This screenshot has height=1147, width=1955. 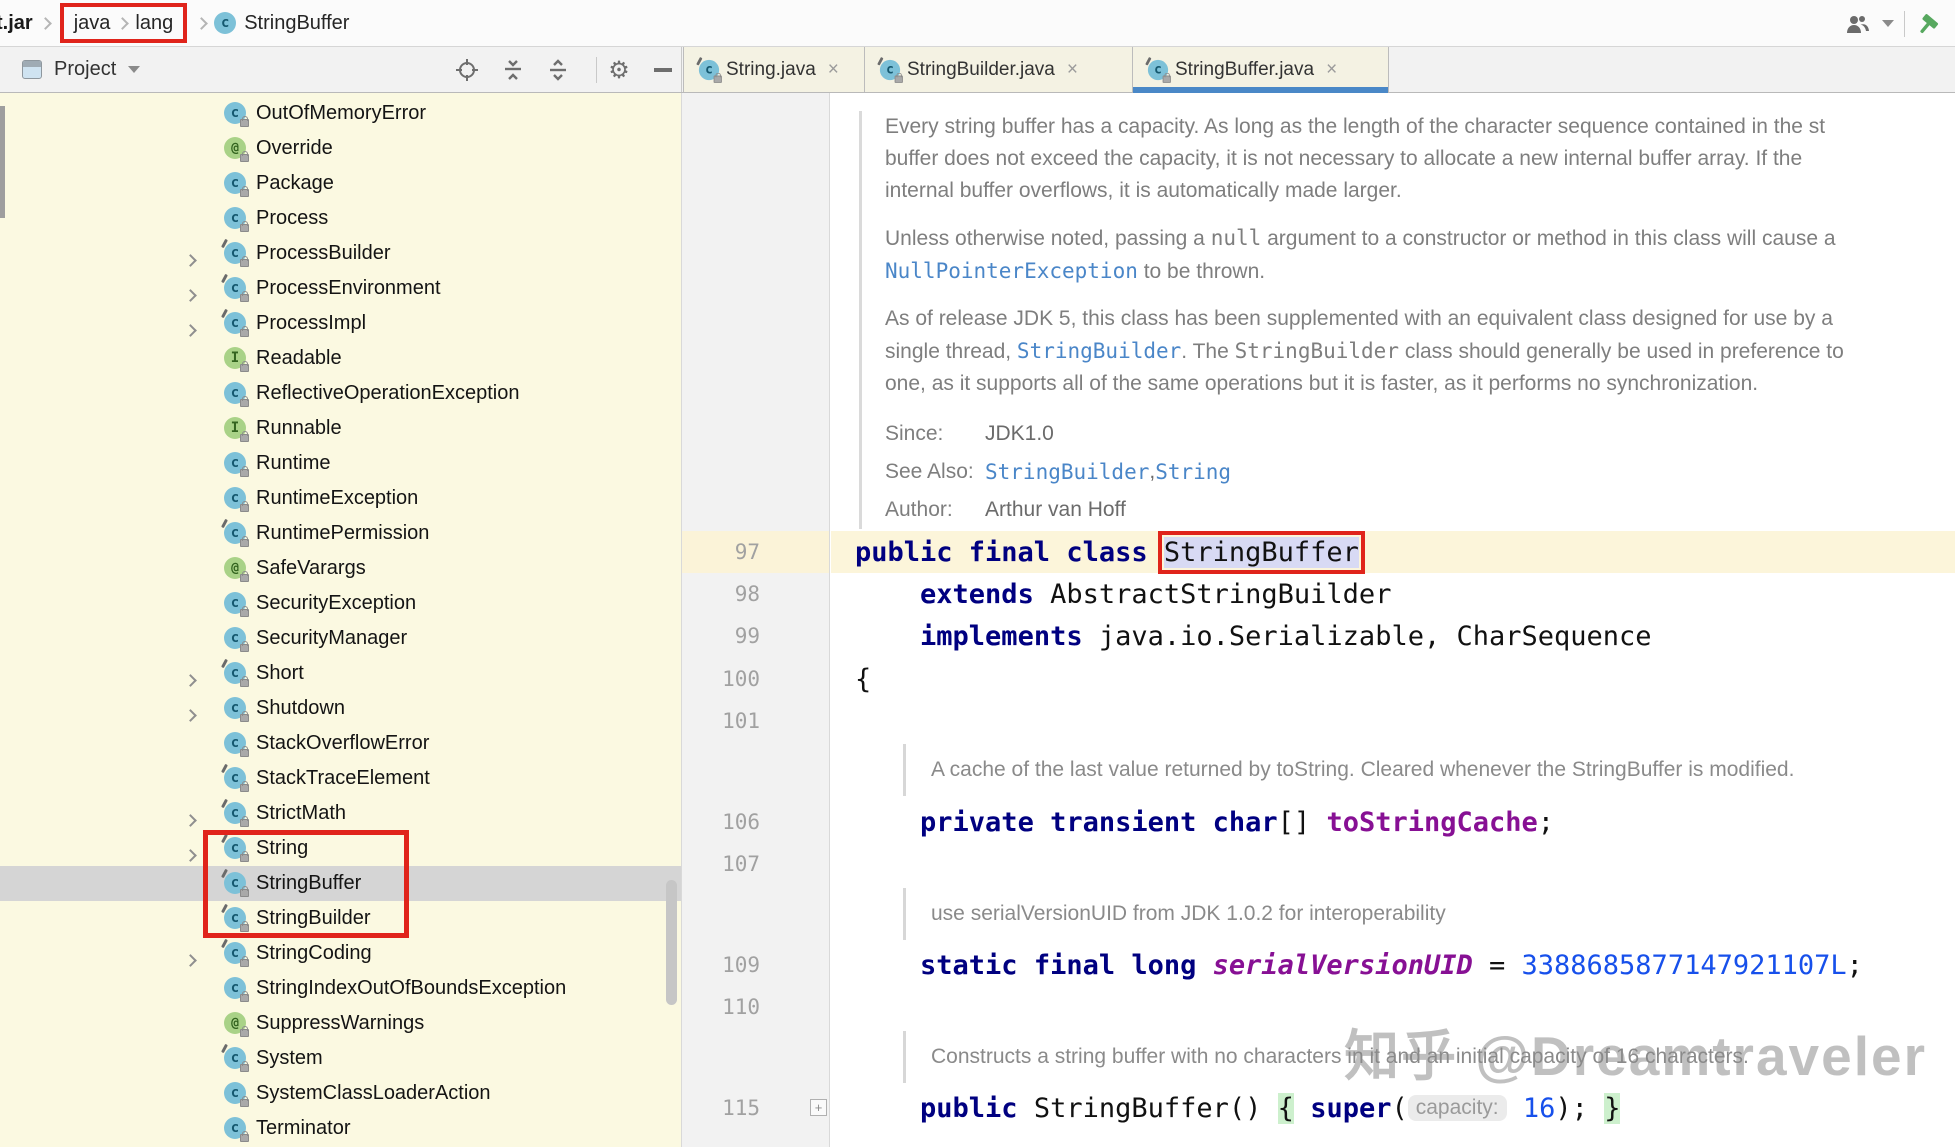 I want to click on javadoc-link: String, so click(x=1193, y=472).